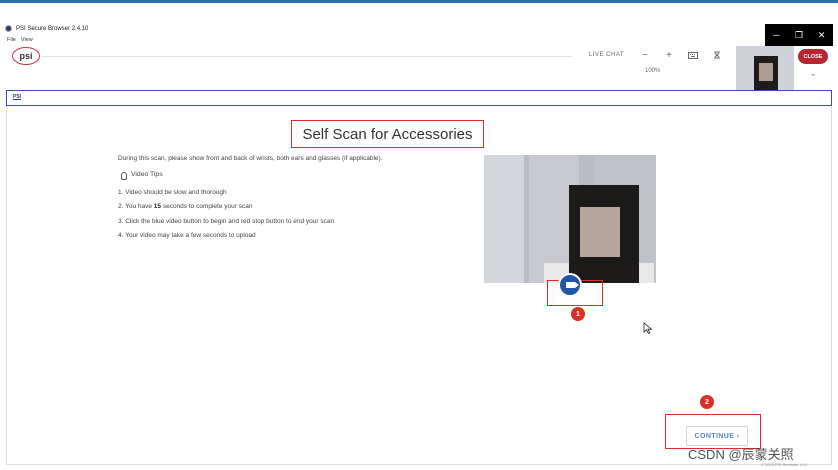 The image size is (838, 470). What do you see at coordinates (741, 454) in the screenshot?
I see `watermark-text: CSDN @辰蒙关照` at bounding box center [741, 454].